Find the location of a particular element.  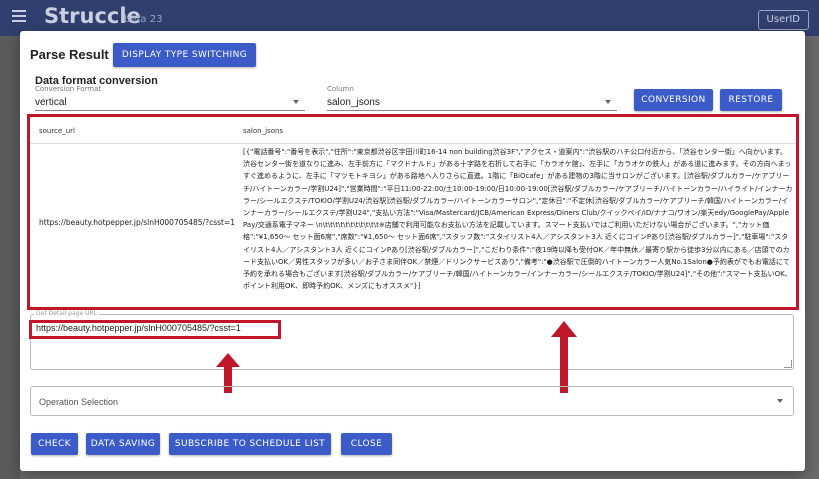

dialog-title: Parse Result is located at coordinates (69, 54).